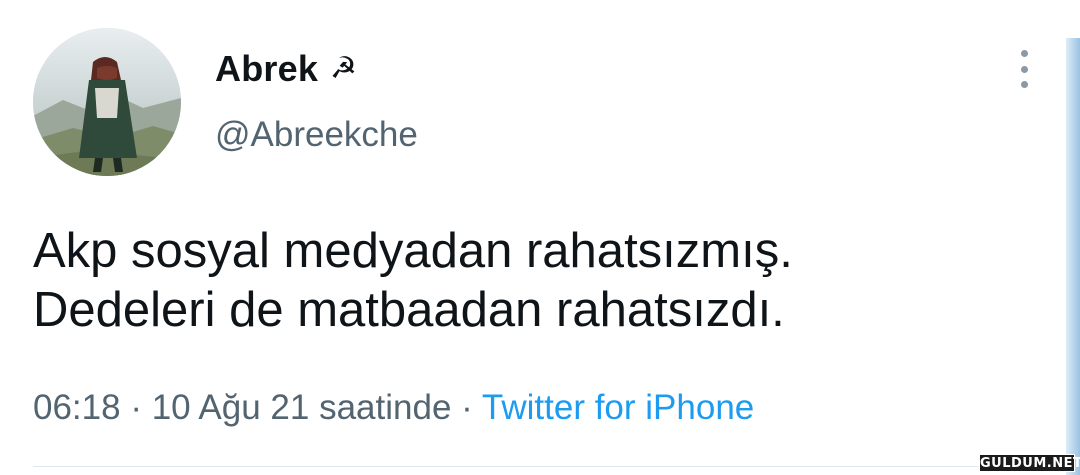  Describe the element at coordinates (316, 135) in the screenshot. I see `author-handle: @Abreekche` at that location.